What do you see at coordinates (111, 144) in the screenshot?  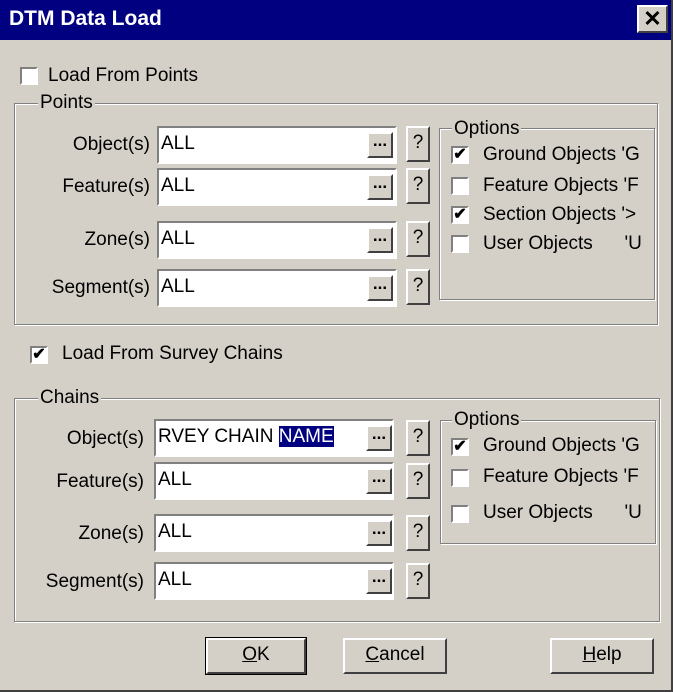 I see `points-object-label: Object(s)` at bounding box center [111, 144].